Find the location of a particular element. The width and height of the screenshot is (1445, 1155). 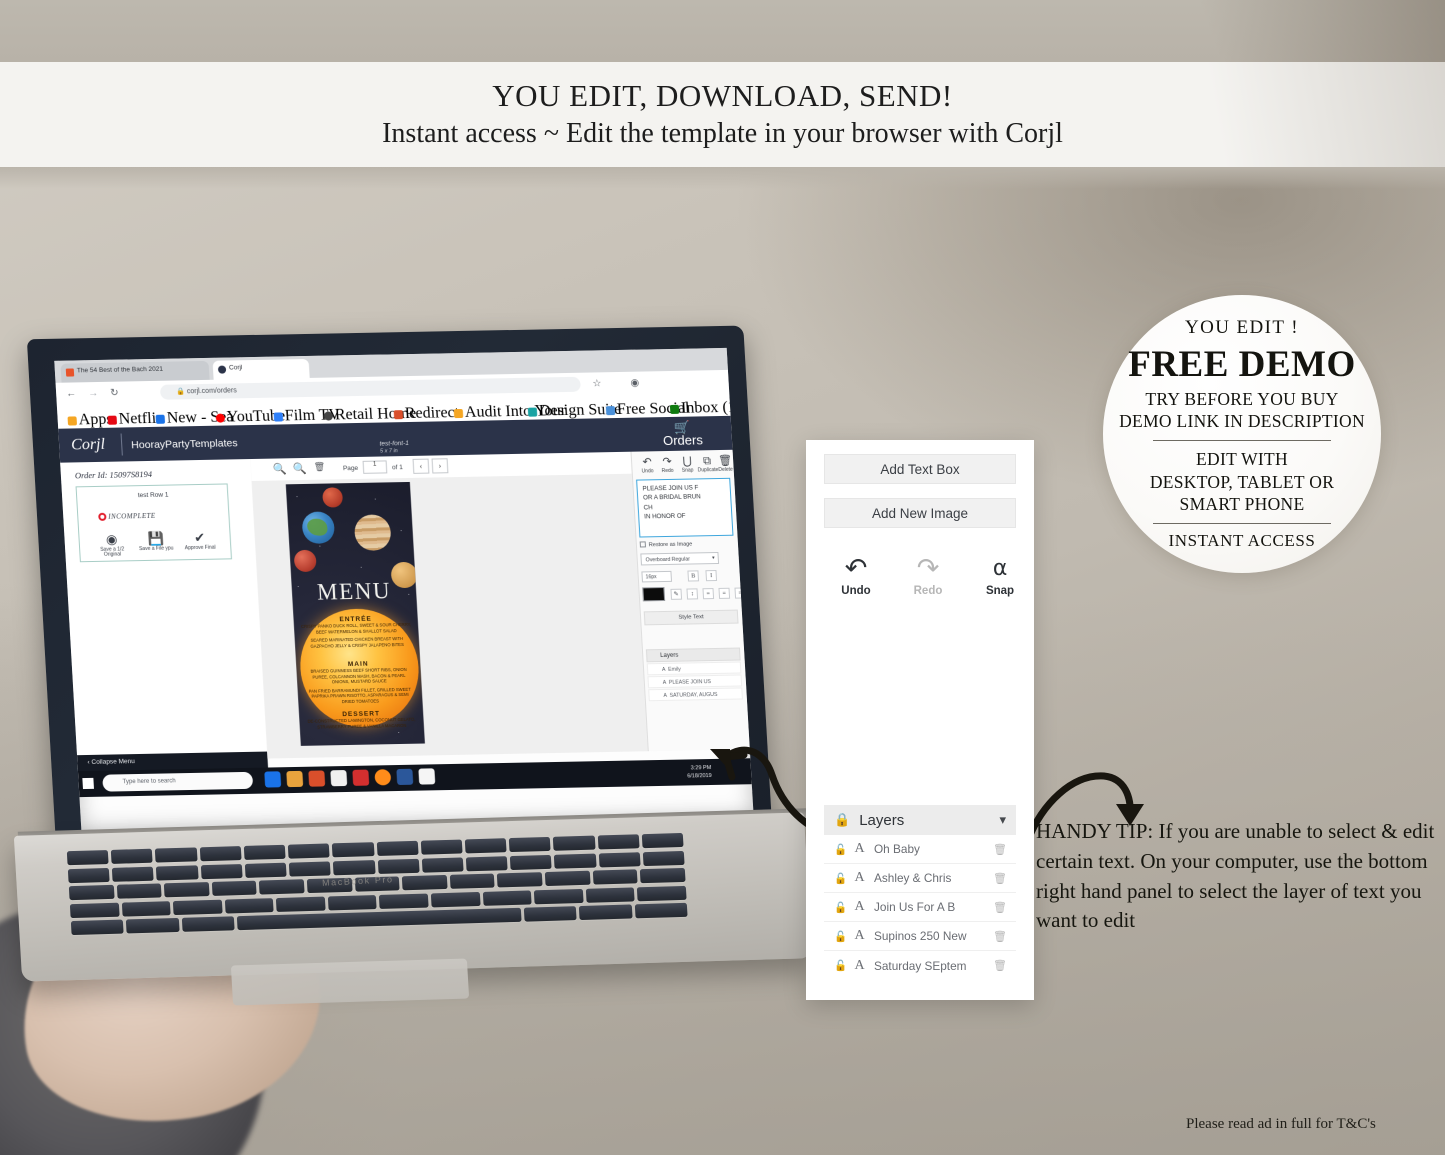

check-icon: ✔ is located at coordinates (199, 537).